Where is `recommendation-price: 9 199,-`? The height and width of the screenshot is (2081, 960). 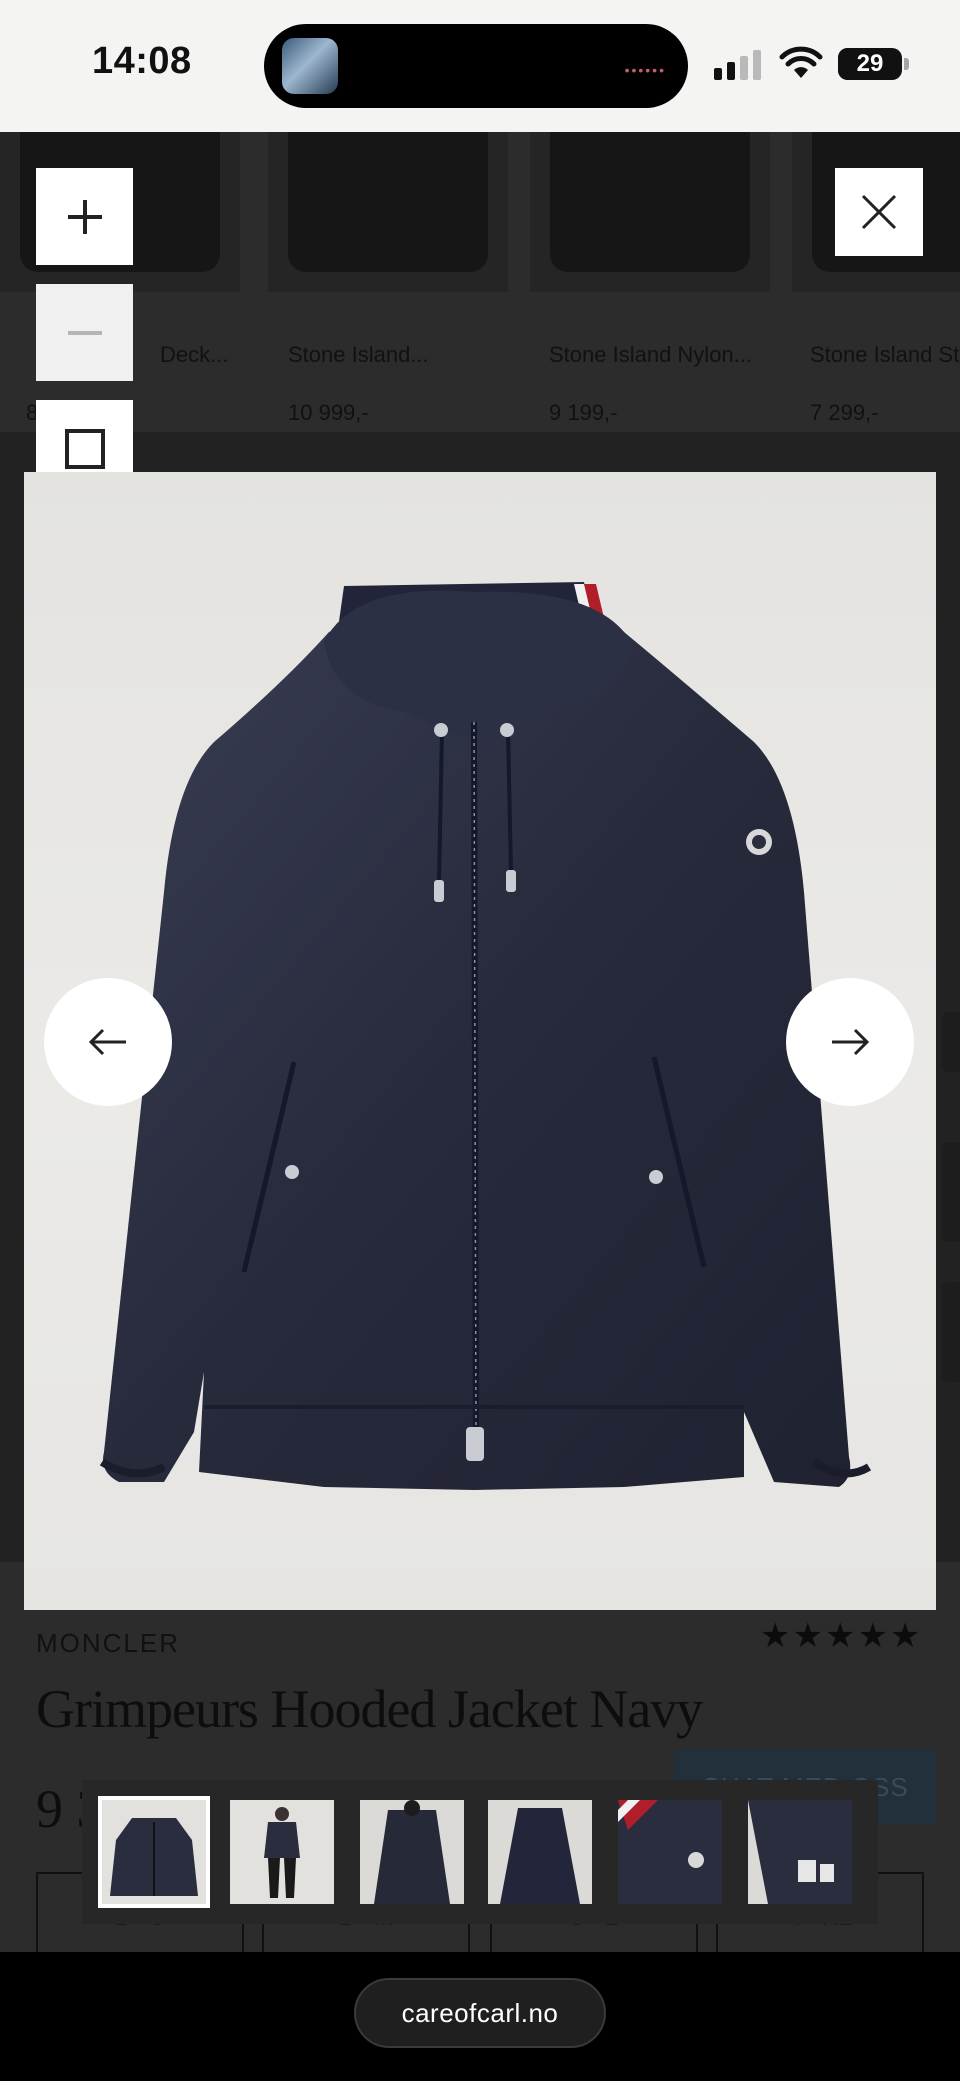 recommendation-price: 9 199,- is located at coordinates (583, 412).